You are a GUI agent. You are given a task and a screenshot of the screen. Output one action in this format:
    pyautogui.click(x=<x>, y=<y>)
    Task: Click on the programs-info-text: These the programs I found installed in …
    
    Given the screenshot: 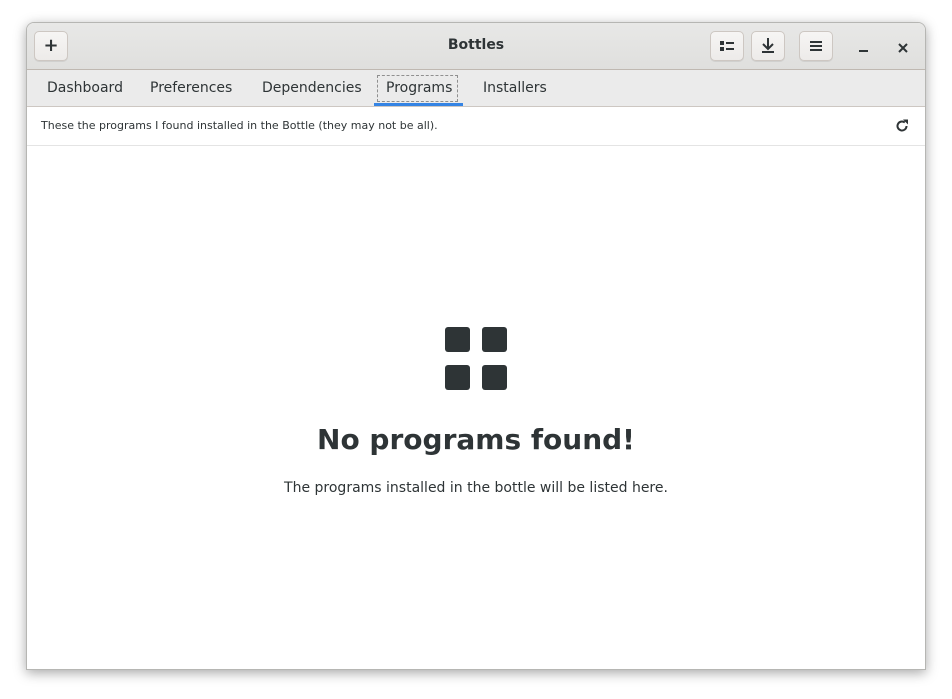 What is the action you would take?
    pyautogui.click(x=239, y=125)
    